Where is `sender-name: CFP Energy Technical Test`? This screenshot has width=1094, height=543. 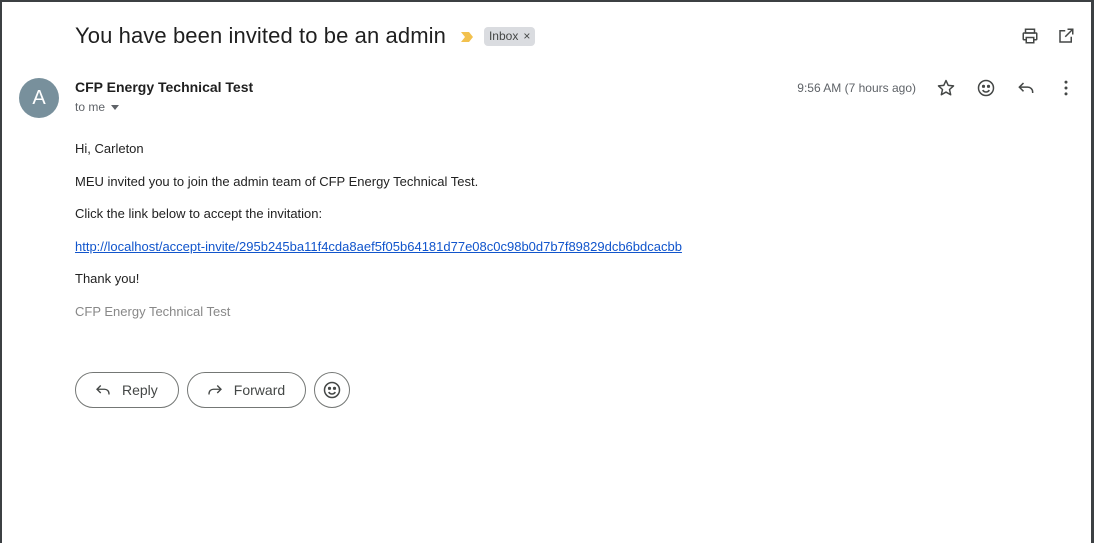
sender-name: CFP Energy Technical Test is located at coordinates (164, 87).